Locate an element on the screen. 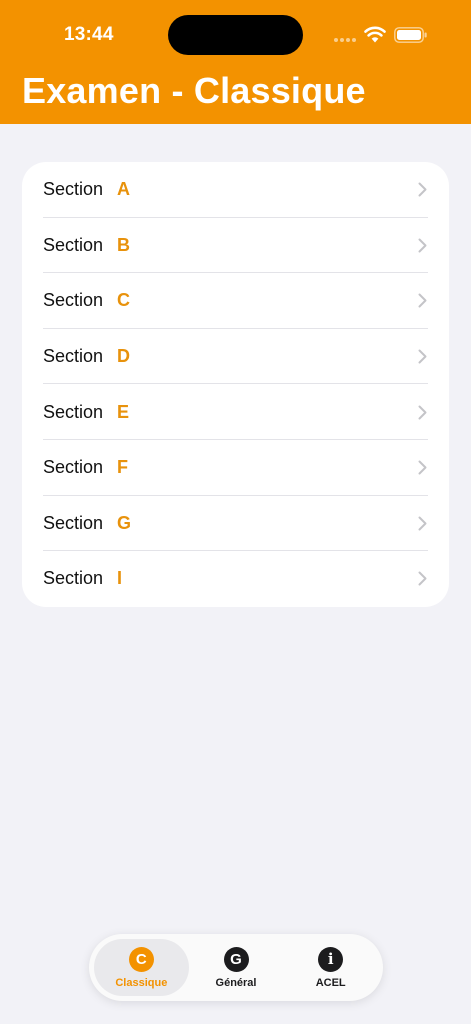 This screenshot has width=471, height=1024. header-bar: 13:44 Examen - Classique is located at coordinates (235, 62).